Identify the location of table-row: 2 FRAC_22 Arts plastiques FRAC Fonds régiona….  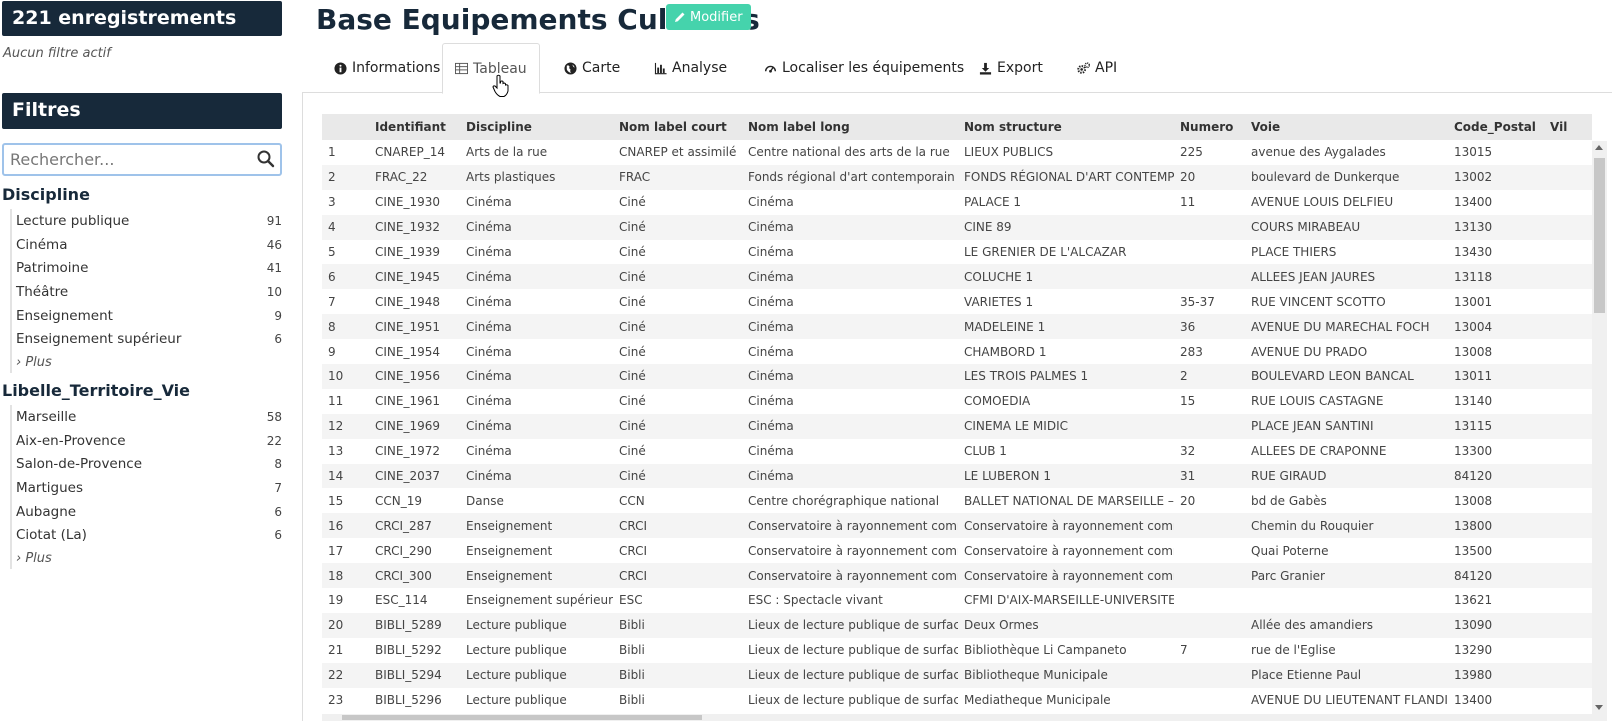
(957, 177).